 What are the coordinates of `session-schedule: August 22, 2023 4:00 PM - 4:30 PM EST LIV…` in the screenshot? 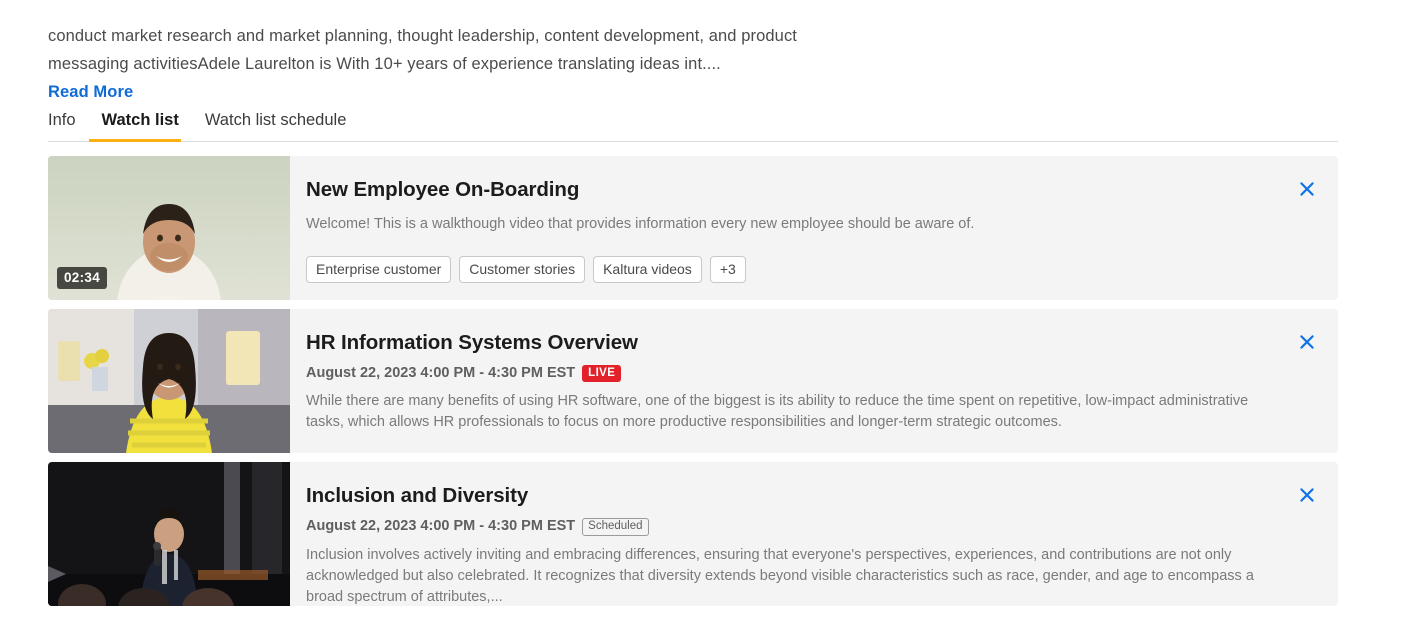 It's located at (792, 373).